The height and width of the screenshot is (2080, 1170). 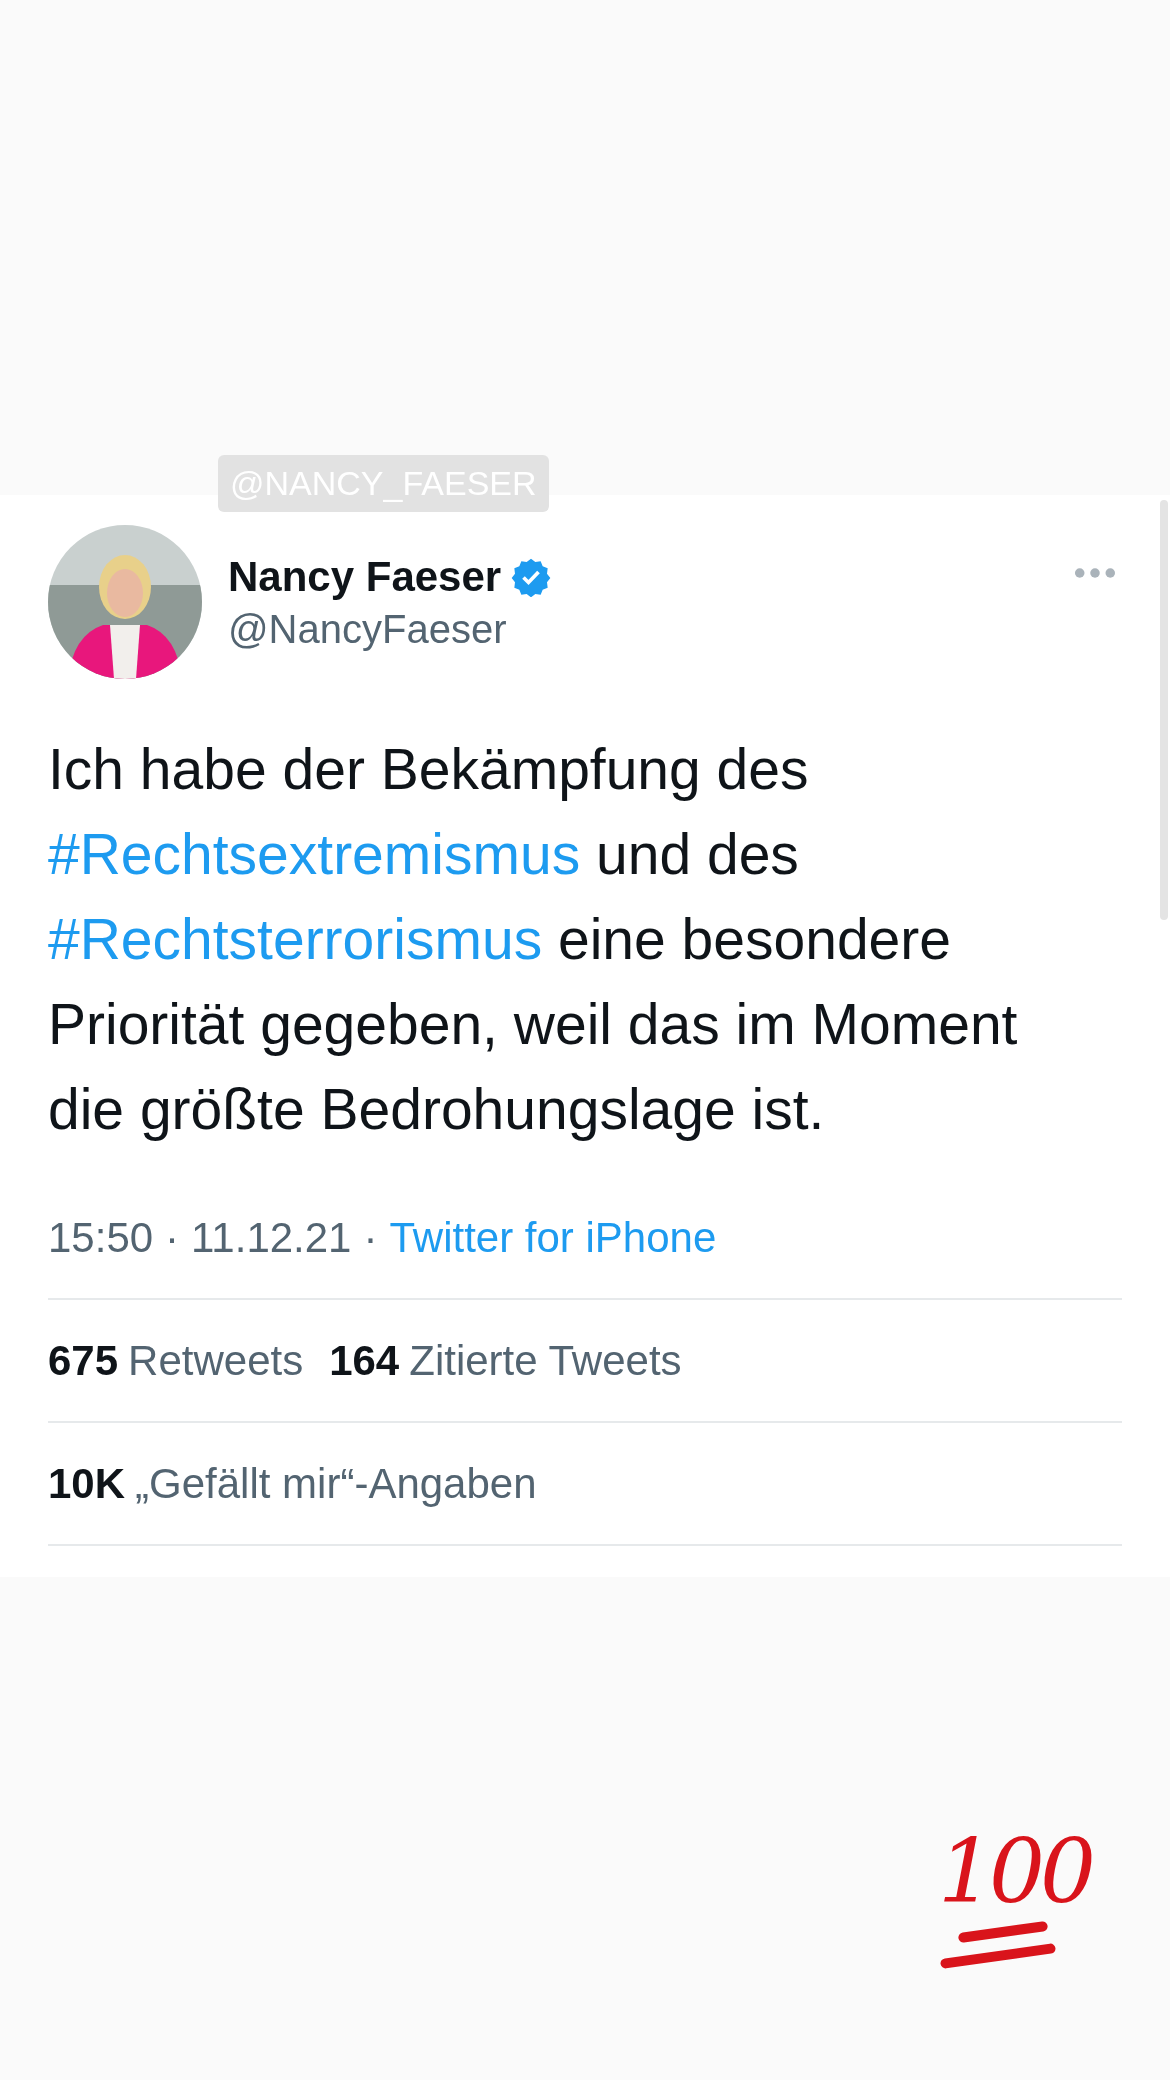 I want to click on author-handle: @NancyFaeser, so click(x=651, y=629).